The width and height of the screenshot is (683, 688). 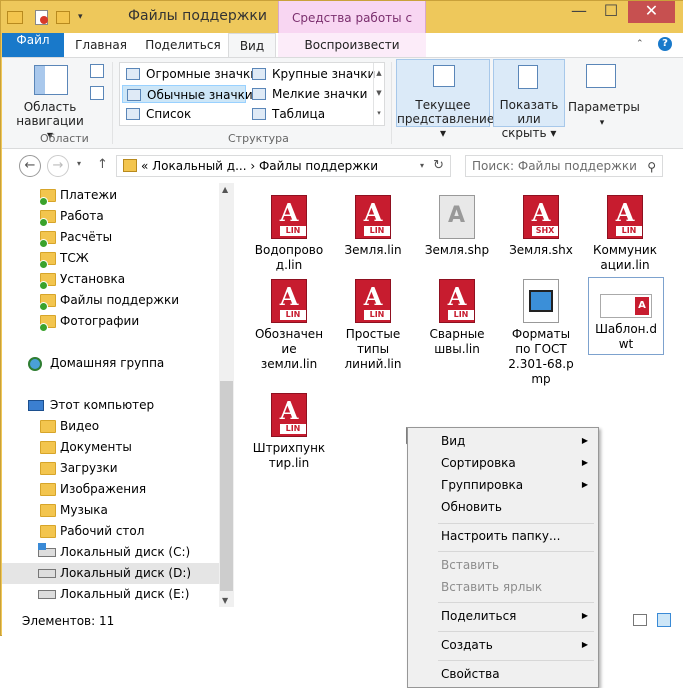 What do you see at coordinates (133, 74) in the screenshot?
I see `extra-large-icons-icon` at bounding box center [133, 74].